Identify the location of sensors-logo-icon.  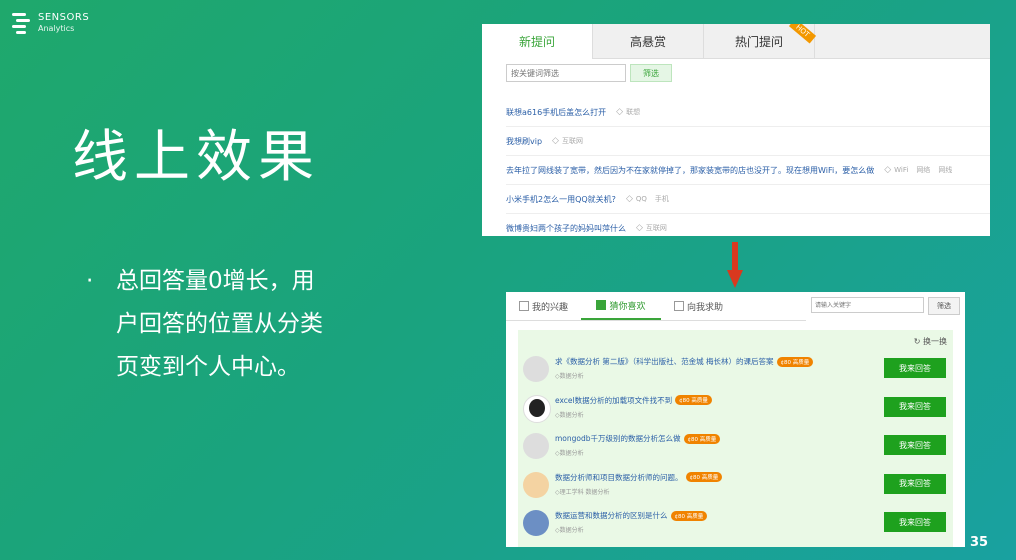
(22, 23).